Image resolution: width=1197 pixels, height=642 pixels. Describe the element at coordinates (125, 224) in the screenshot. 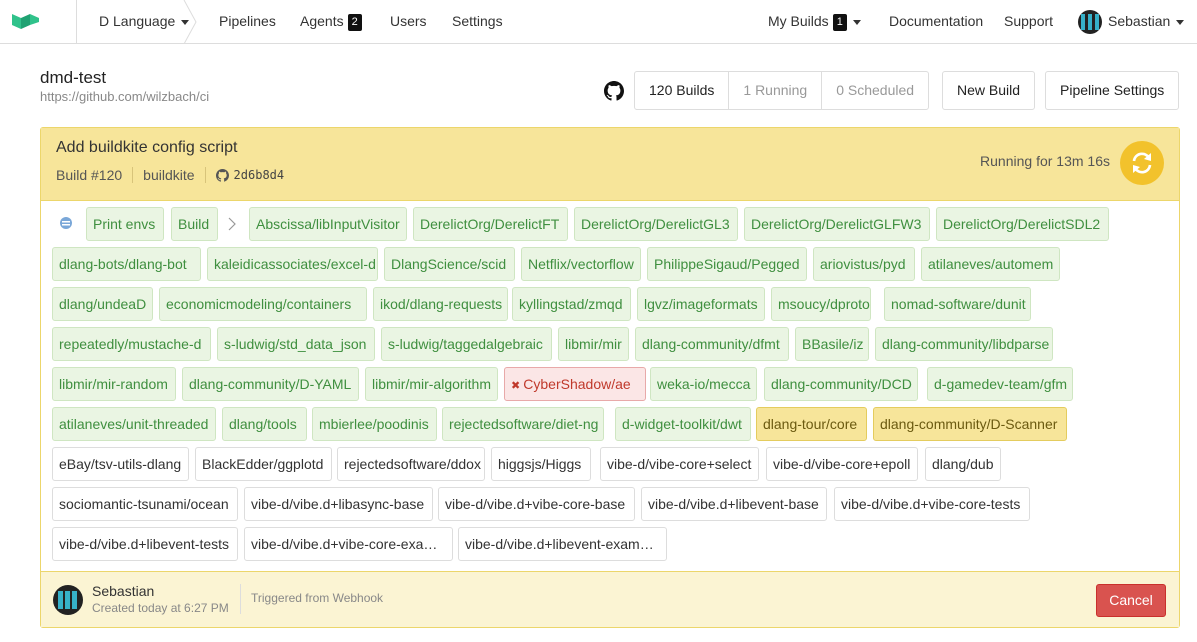

I see `job-chip: Print envs` at that location.